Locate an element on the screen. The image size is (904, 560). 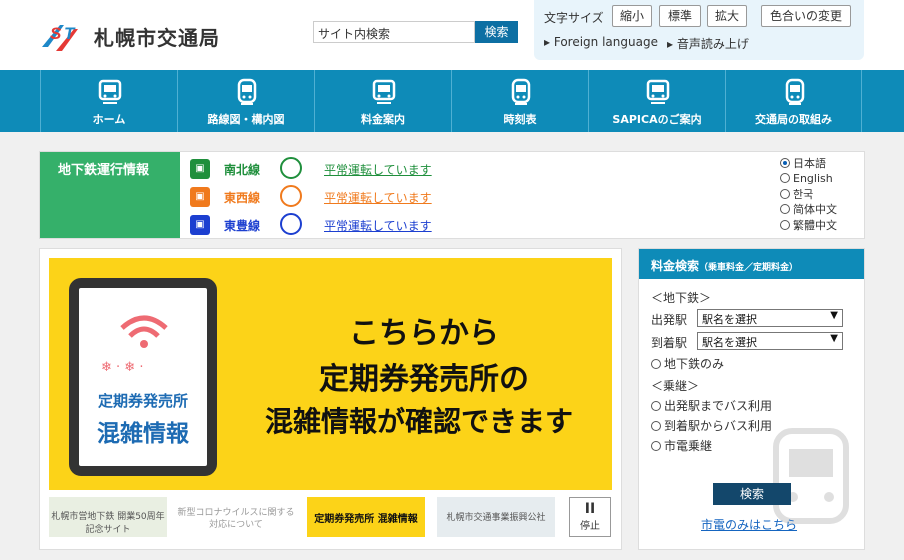
read-aloud-label: 音声読み上げ is located at coordinates (712, 44).